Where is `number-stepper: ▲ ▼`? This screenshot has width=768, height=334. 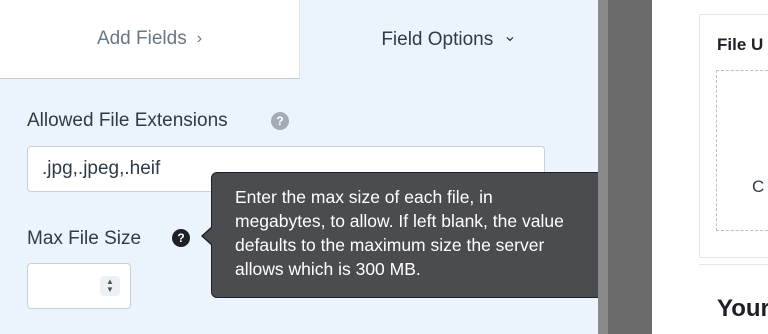
number-stepper: ▲ ▼ is located at coordinates (110, 286).